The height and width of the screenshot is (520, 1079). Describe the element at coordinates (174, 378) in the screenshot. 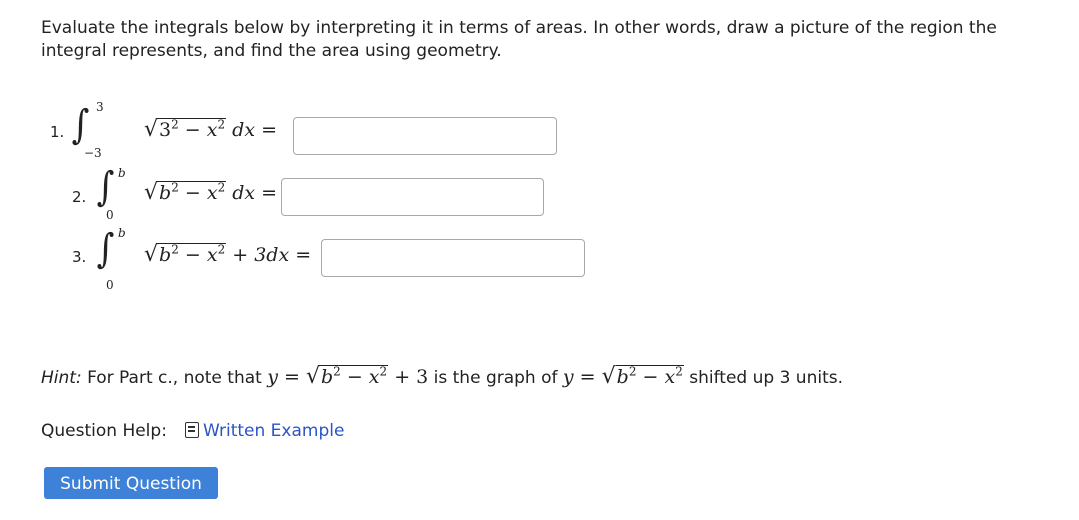

I see `hint-part-a: For Part c., note that` at that location.